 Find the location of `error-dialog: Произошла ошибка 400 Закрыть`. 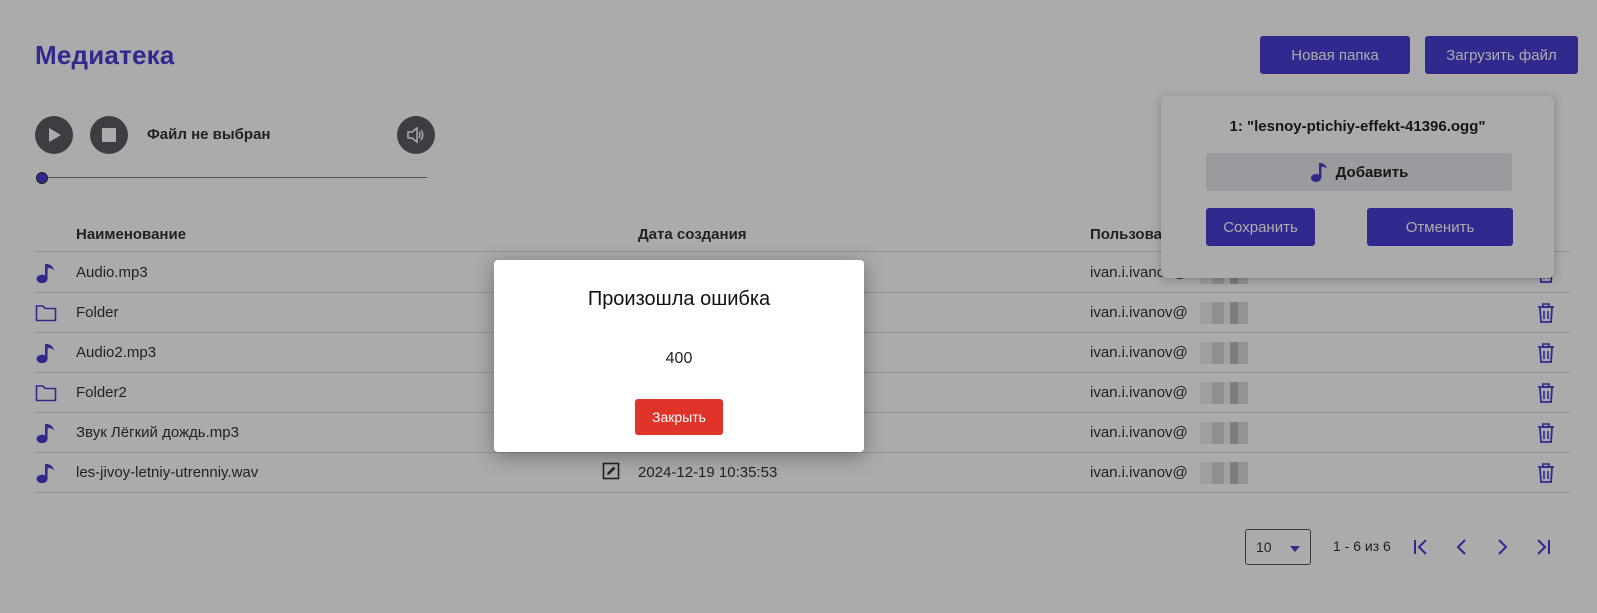

error-dialog: Произошла ошибка 400 Закрыть is located at coordinates (679, 356).